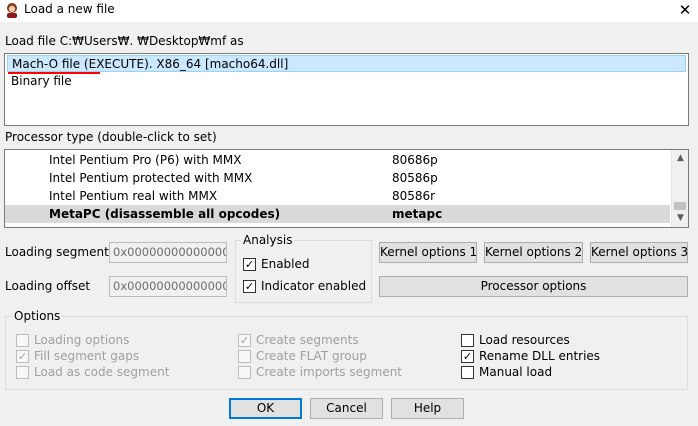  I want to click on processor-code: 80586r, so click(414, 196).